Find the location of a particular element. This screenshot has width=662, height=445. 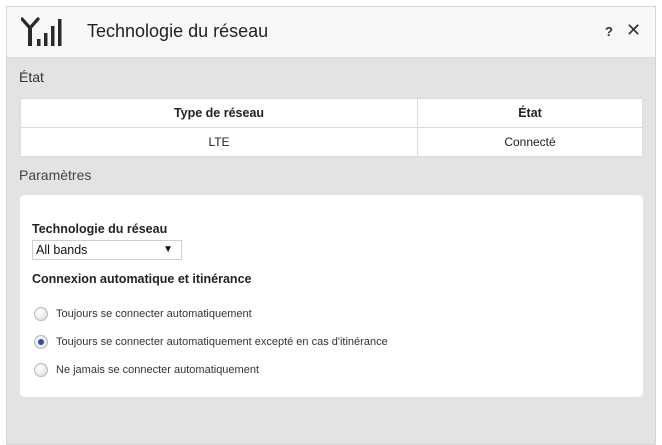

radio-label: Toujours se connecter automatiquement is located at coordinates (154, 314).